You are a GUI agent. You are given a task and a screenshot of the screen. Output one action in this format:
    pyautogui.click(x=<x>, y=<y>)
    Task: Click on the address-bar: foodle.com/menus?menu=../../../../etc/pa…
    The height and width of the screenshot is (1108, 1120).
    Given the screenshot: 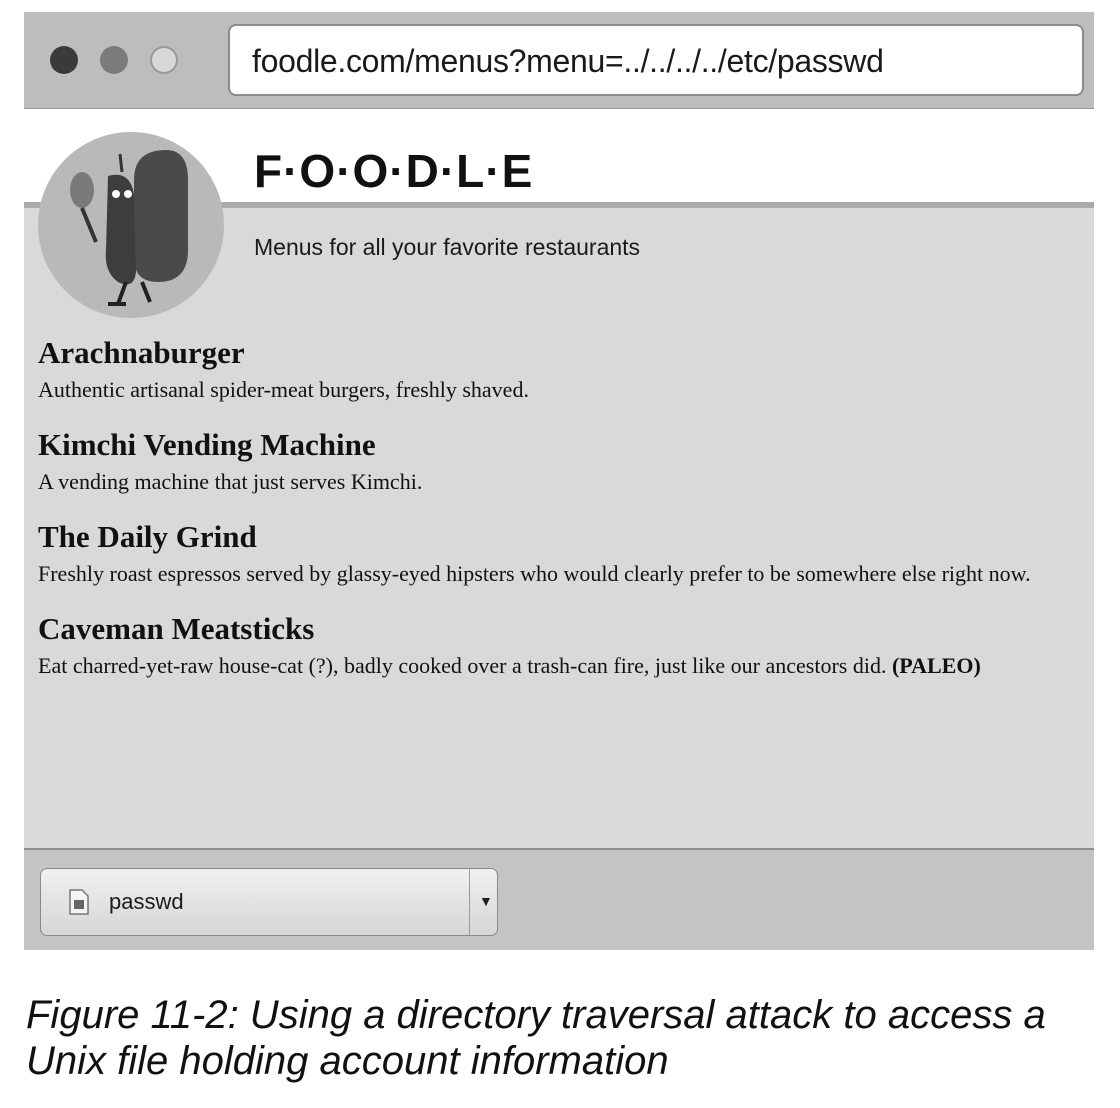 What is the action you would take?
    pyautogui.click(x=656, y=60)
    